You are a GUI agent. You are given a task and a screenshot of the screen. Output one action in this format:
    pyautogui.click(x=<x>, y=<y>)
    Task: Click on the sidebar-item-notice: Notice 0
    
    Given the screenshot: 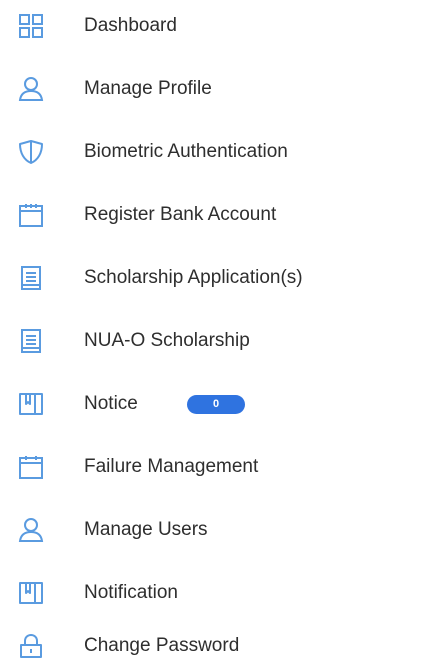 What is the action you would take?
    pyautogui.click(x=221, y=404)
    